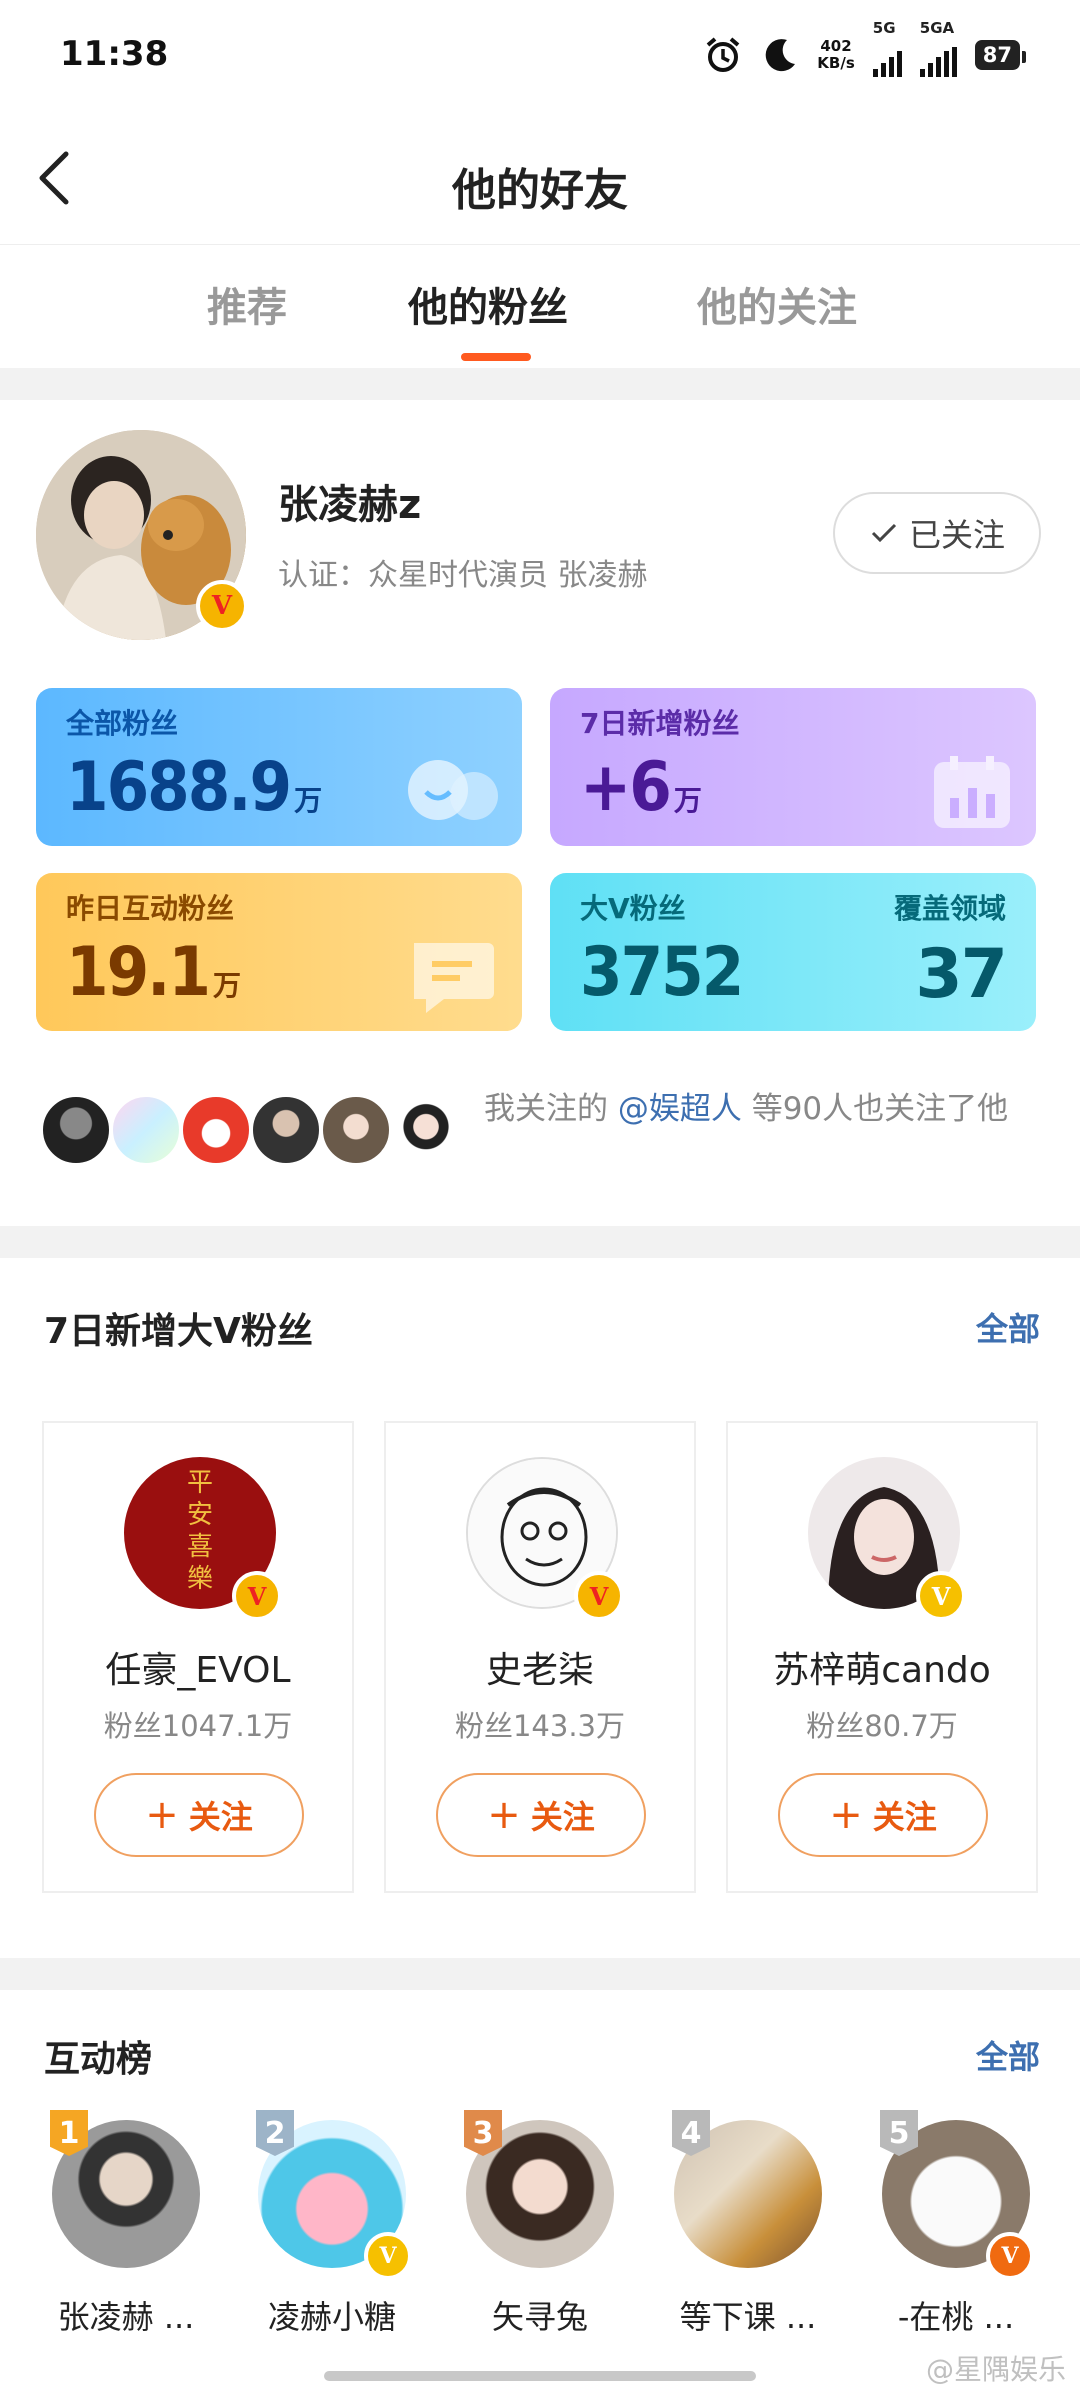  What do you see at coordinates (660, 723) in the screenshot?
I see `stat-new-7d-label: 7日新增粉丝` at bounding box center [660, 723].